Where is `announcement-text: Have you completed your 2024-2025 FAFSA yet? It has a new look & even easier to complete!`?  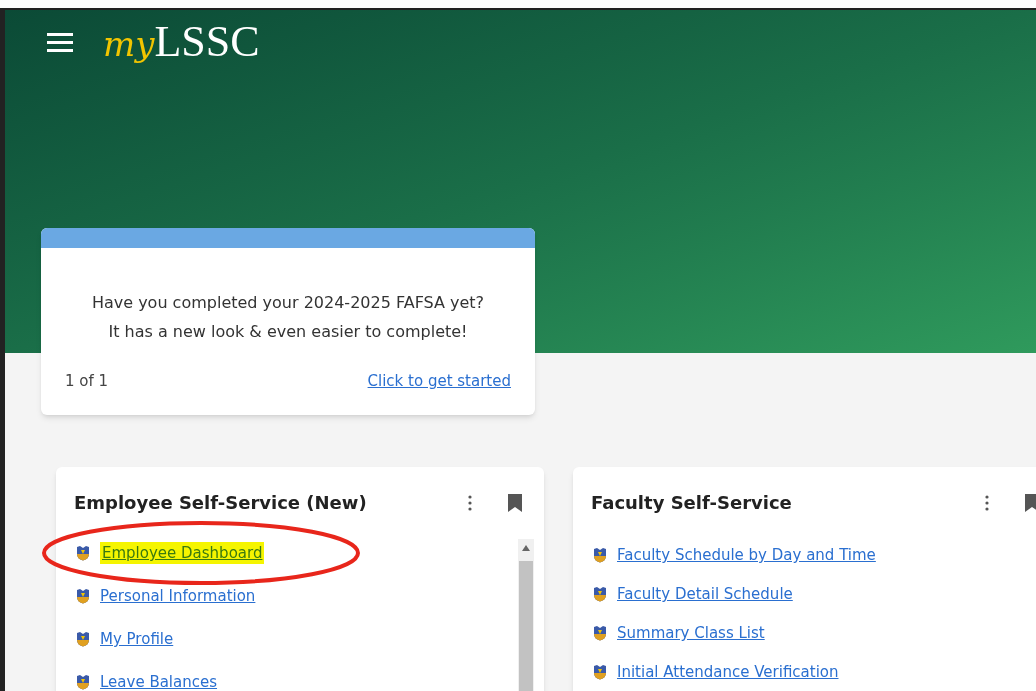 announcement-text: Have you completed your 2024-2025 FAFSA yet? It has a new look & even easier to complete! is located at coordinates (288, 317).